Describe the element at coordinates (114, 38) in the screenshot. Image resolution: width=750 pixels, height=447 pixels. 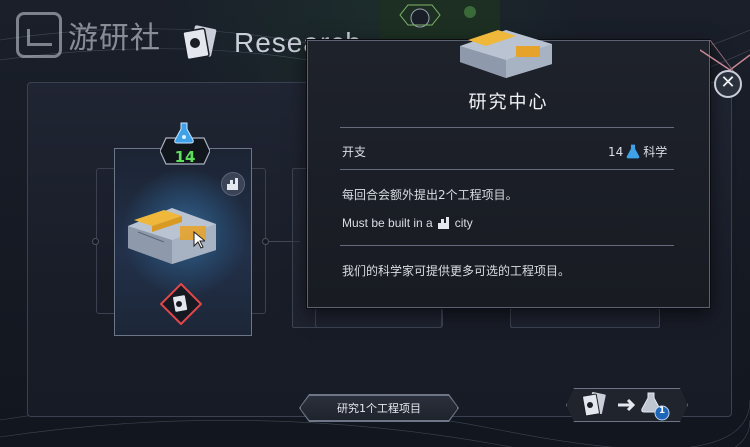
I see `watermark-text: 游研社` at that location.